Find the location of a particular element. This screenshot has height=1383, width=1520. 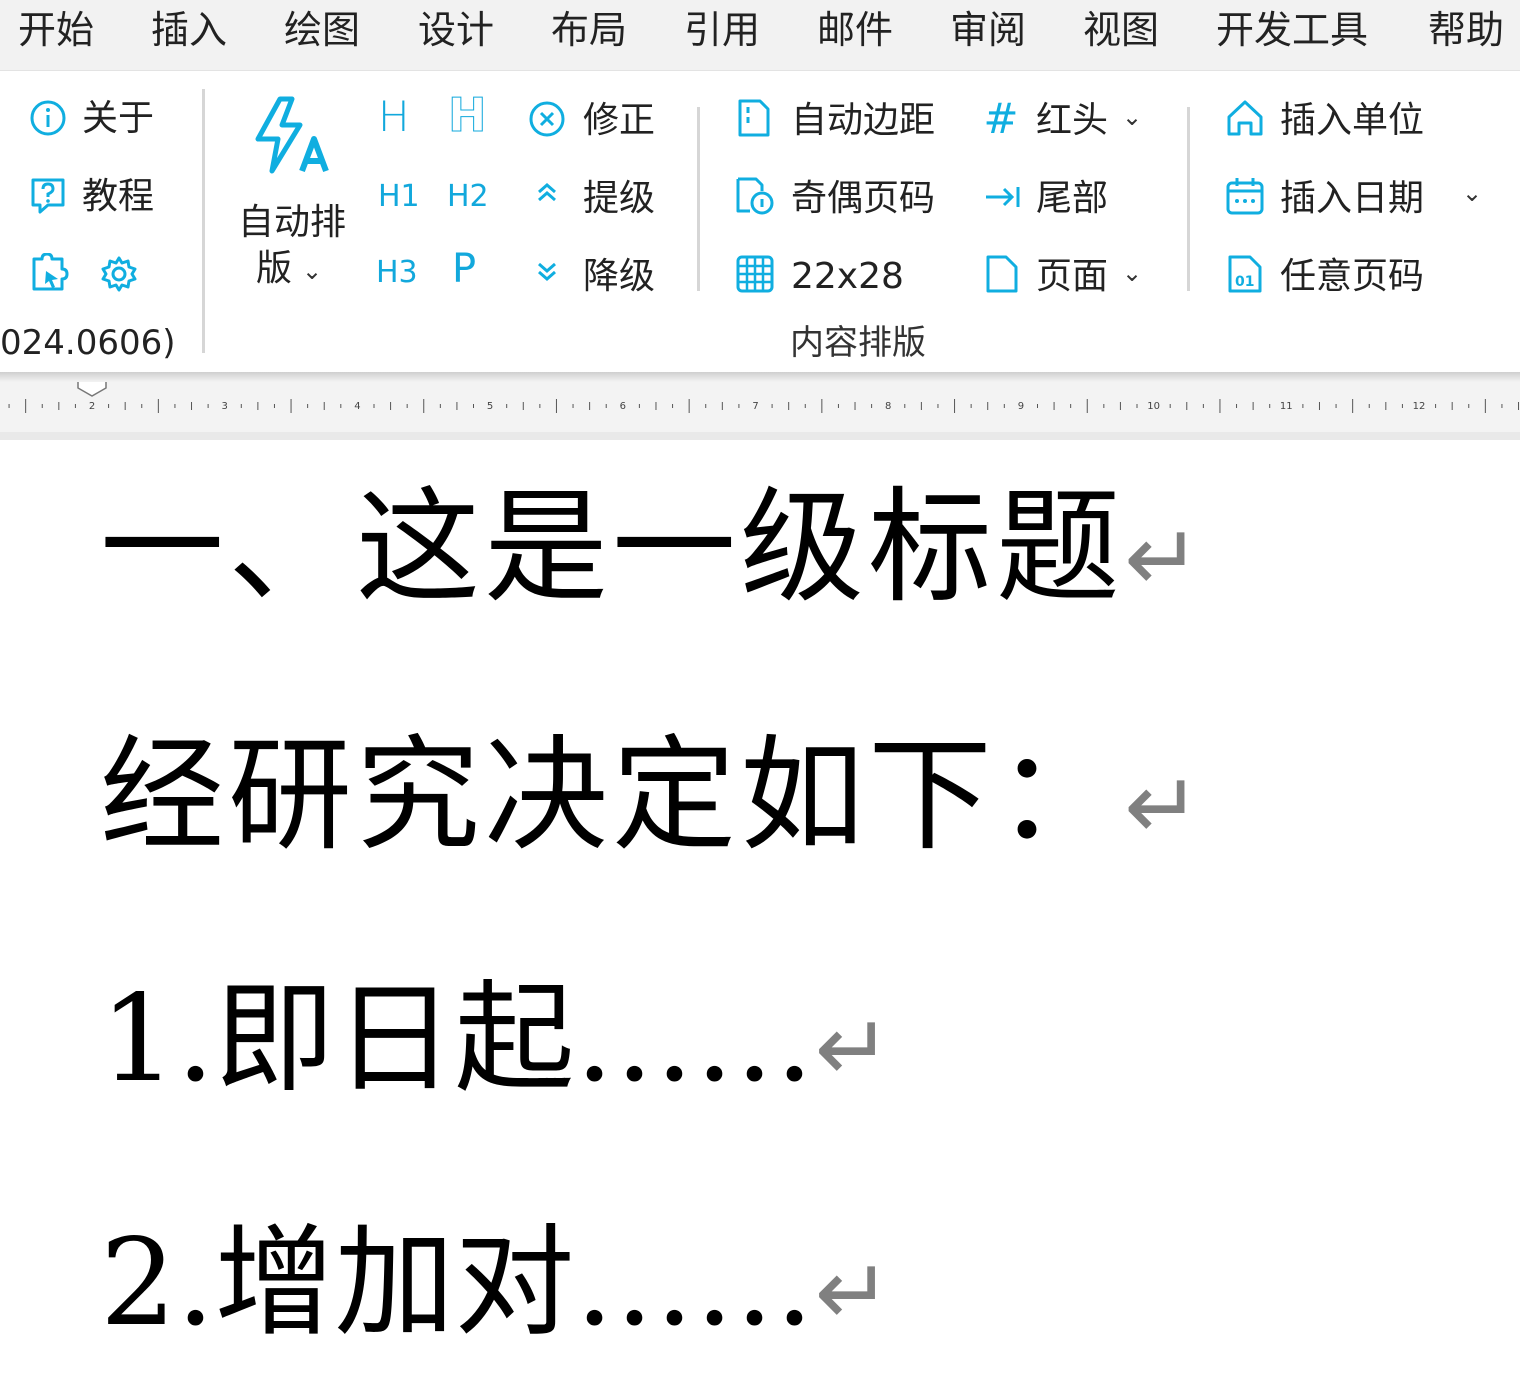

ruler-number: 2 is located at coordinates (92, 406).